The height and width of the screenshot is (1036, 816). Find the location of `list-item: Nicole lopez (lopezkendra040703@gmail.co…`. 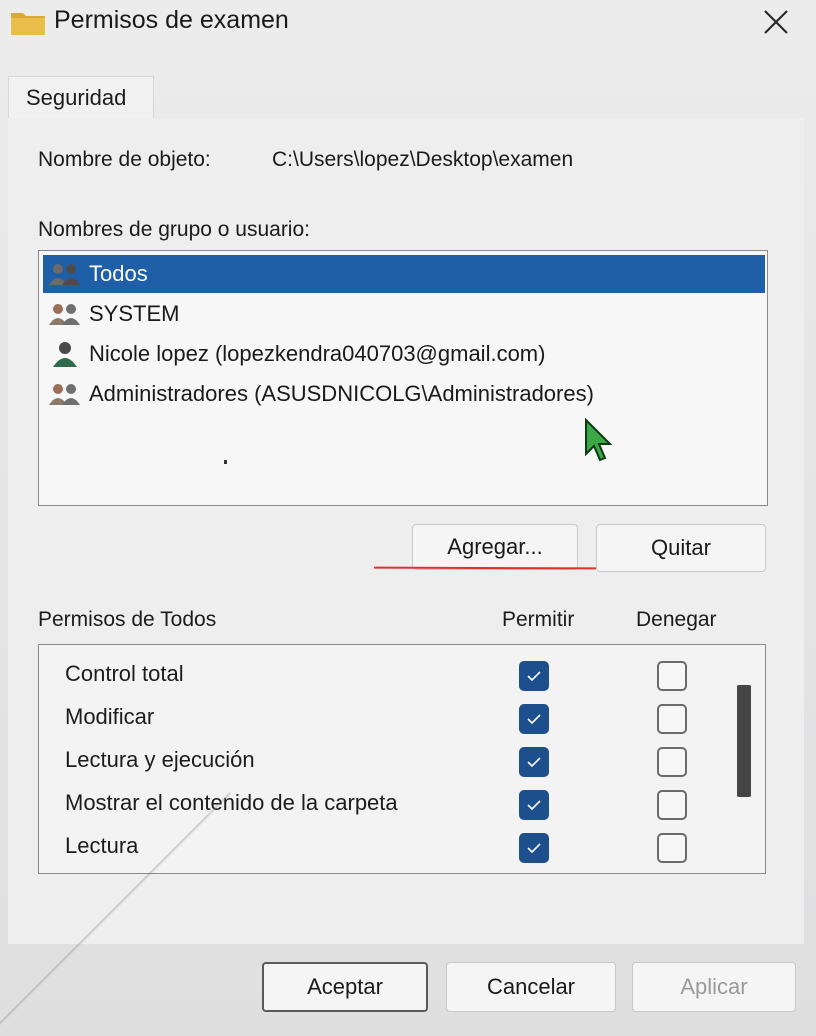

list-item: Nicole lopez (lopezkendra040703@gmail.co… is located at coordinates (404, 354).